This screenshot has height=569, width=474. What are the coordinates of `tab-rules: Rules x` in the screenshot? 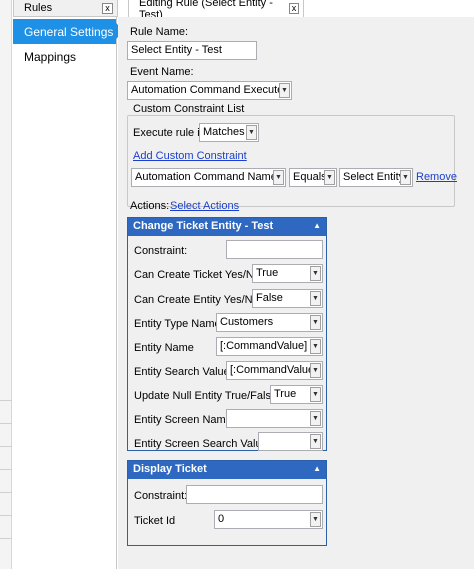 It's located at (65, 8).